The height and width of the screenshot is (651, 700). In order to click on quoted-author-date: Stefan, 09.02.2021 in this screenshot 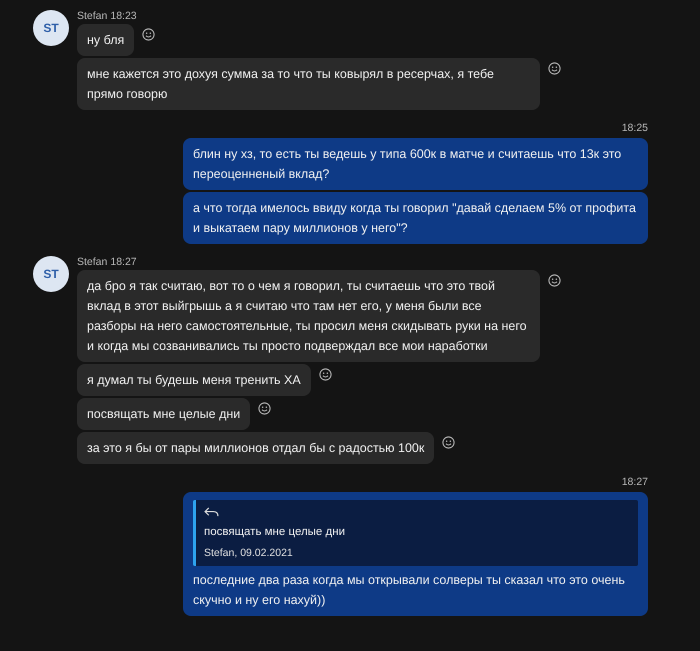, I will do `click(248, 553)`.